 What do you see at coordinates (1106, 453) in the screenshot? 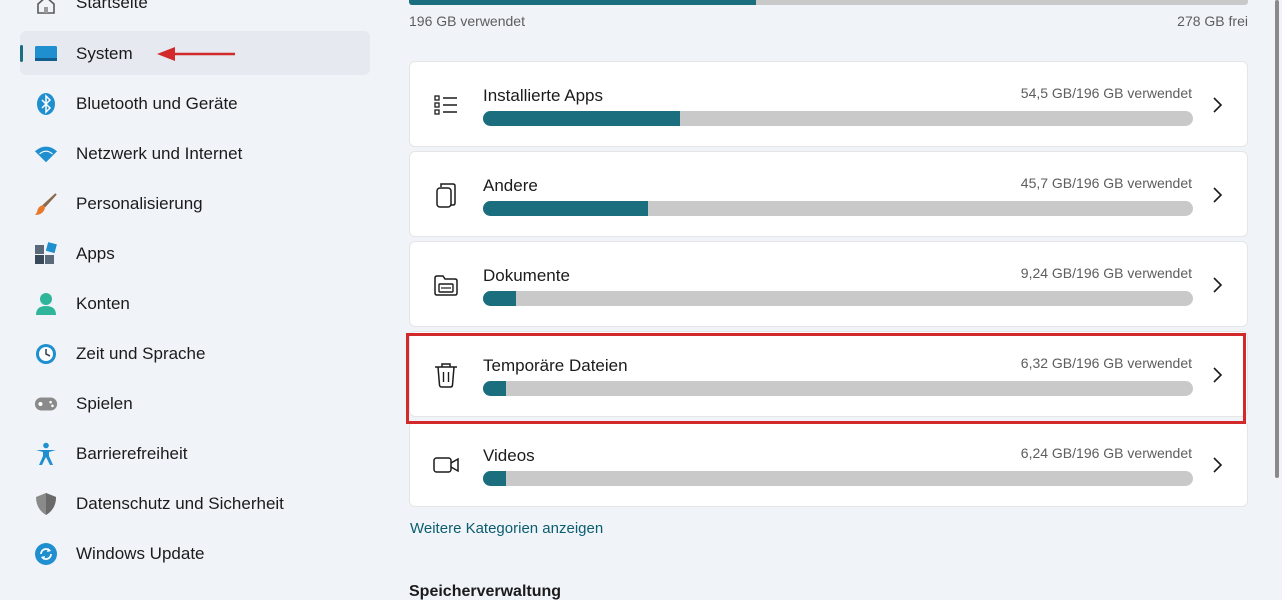
I see `category-usage: 6,24 GB/196 GB verwendet` at bounding box center [1106, 453].